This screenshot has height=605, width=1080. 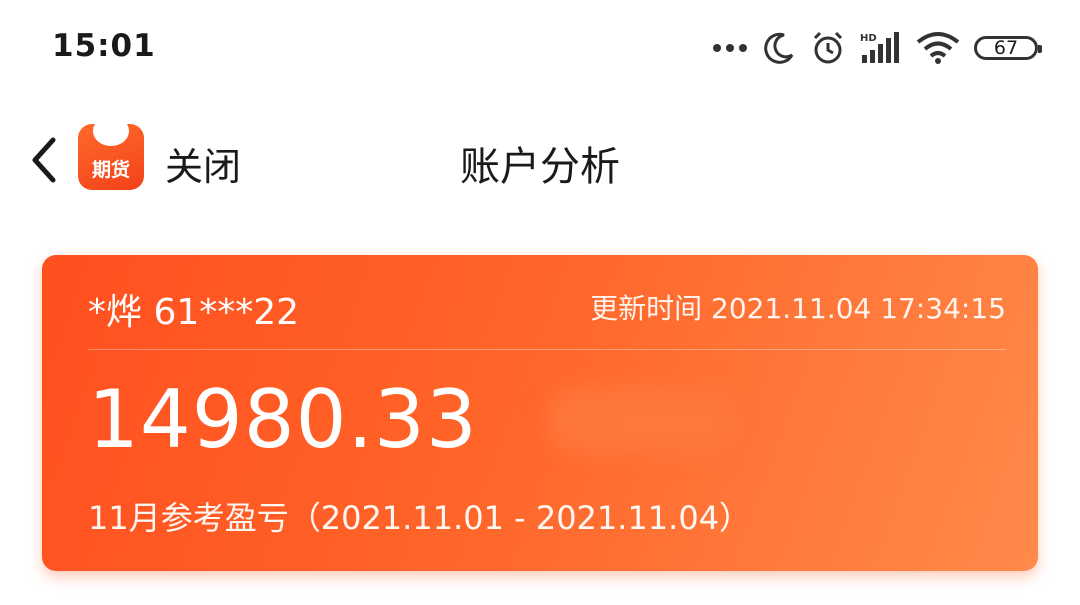 What do you see at coordinates (547, 349) in the screenshot?
I see `card-divider` at bounding box center [547, 349].